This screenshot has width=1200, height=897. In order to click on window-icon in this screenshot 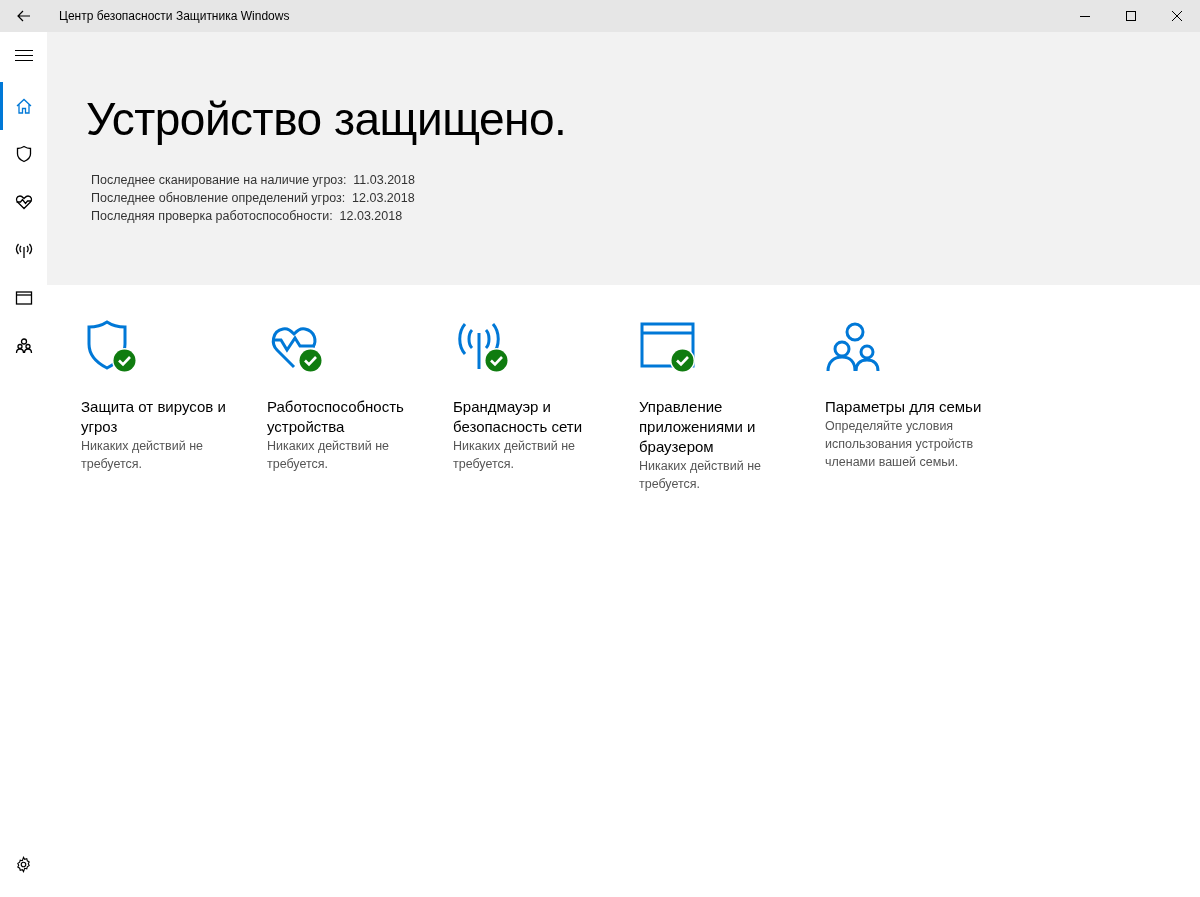, I will do `click(23, 298)`.